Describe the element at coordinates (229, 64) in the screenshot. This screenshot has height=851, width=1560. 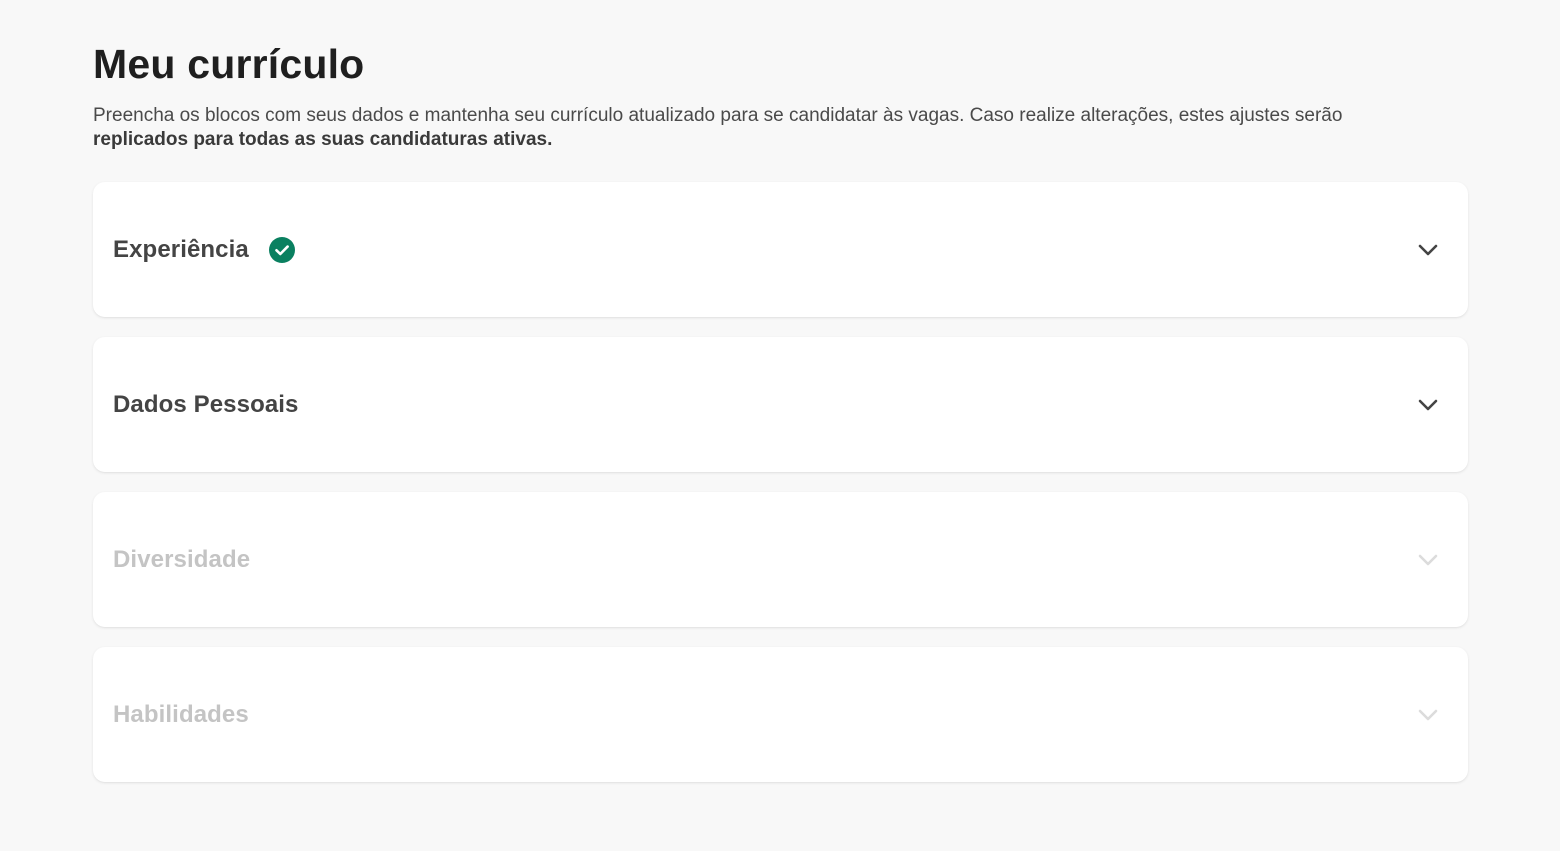
I see `page-title: Meu currículo` at that location.